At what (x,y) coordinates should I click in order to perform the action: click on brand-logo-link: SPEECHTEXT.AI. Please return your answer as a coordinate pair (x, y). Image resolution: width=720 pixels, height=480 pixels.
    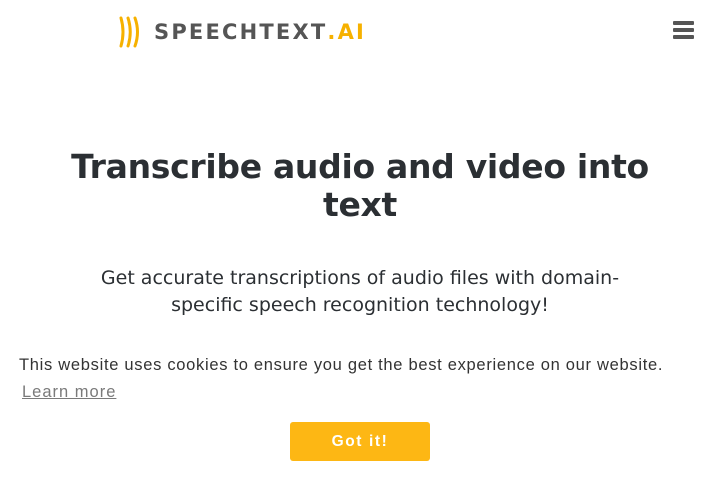
    Looking at the image, I should click on (242, 32).